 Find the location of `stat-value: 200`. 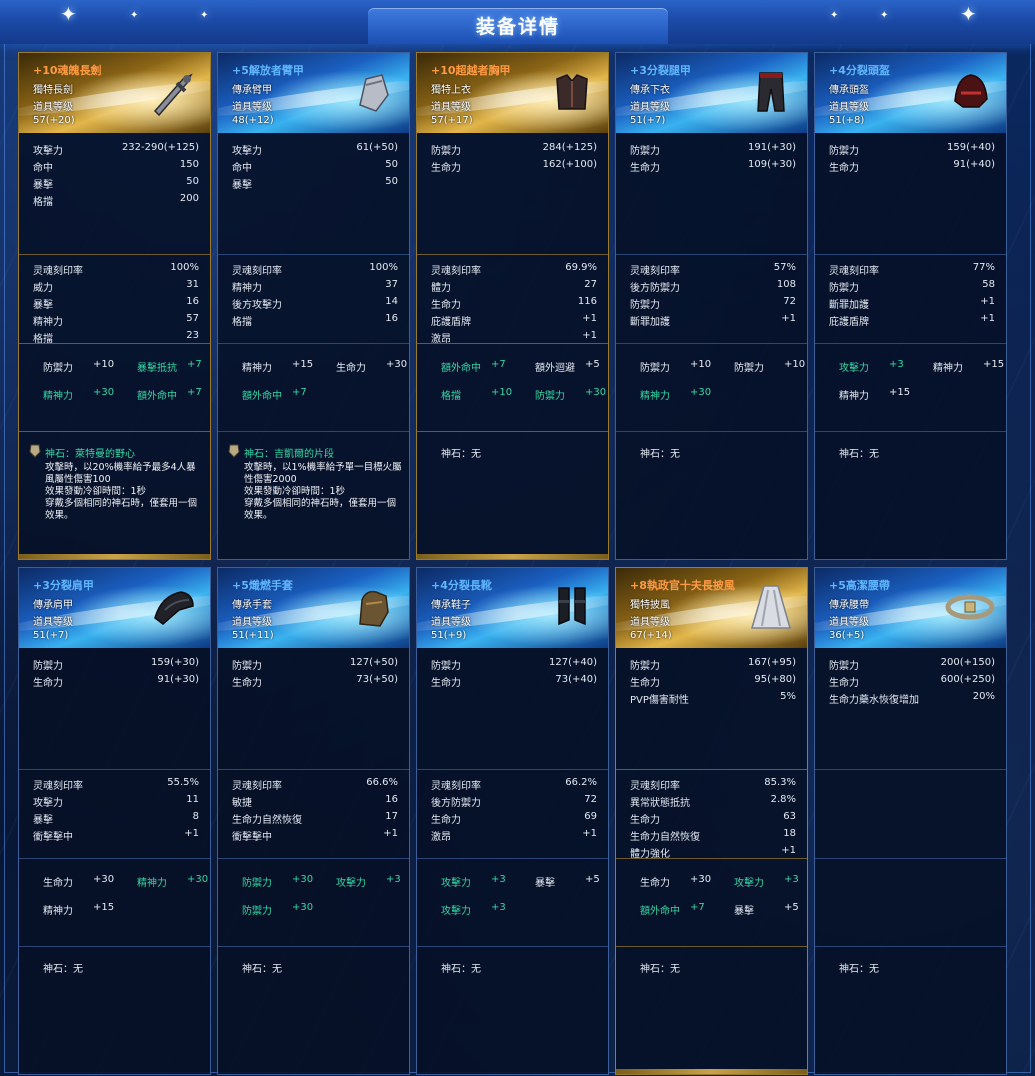

stat-value: 200 is located at coordinates (189, 198).